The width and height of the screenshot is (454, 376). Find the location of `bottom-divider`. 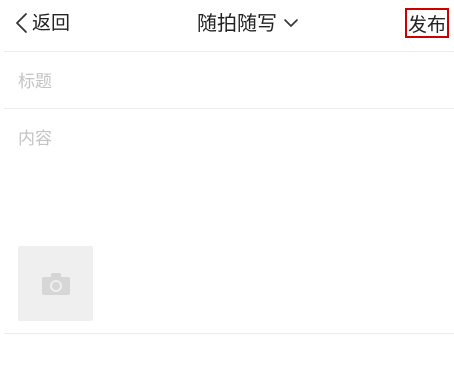

bottom-divider is located at coordinates (229, 333).